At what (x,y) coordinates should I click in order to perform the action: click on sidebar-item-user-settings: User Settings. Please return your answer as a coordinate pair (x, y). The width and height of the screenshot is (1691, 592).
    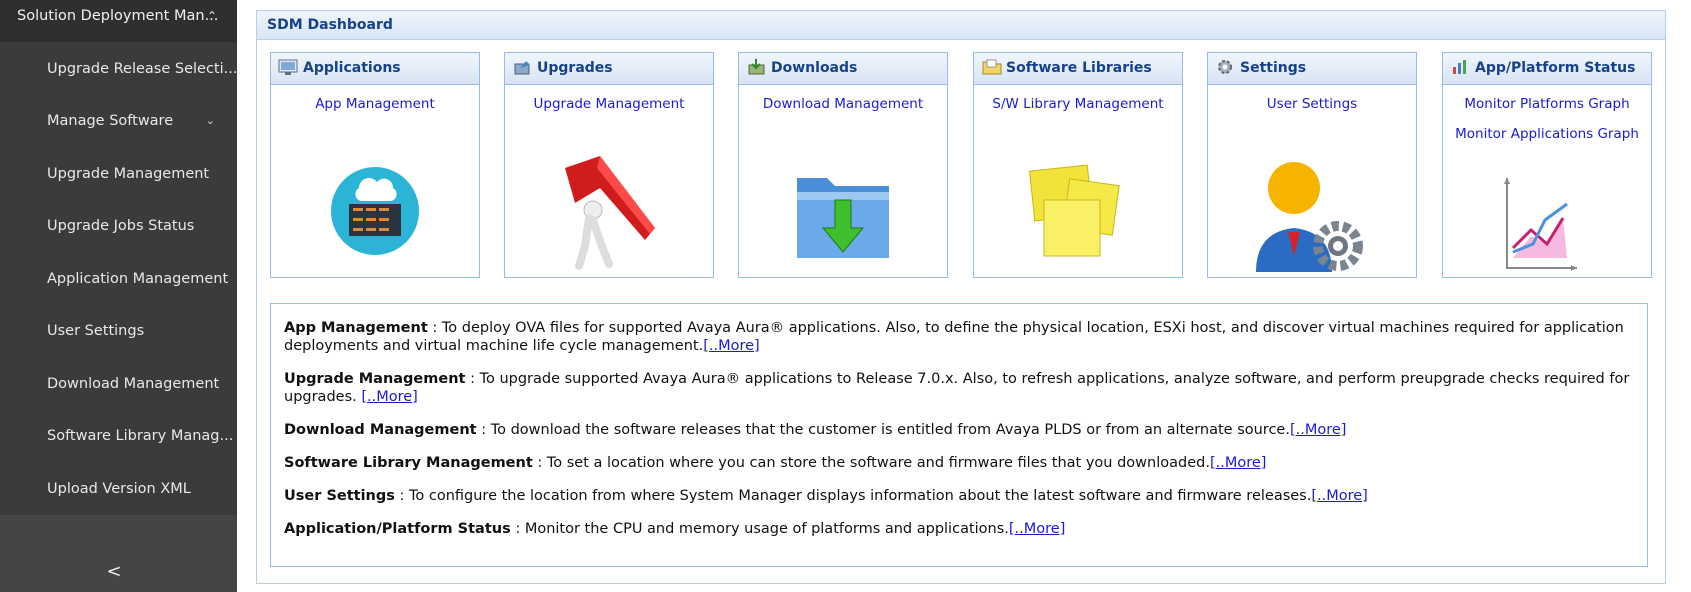
    Looking at the image, I should click on (118, 331).